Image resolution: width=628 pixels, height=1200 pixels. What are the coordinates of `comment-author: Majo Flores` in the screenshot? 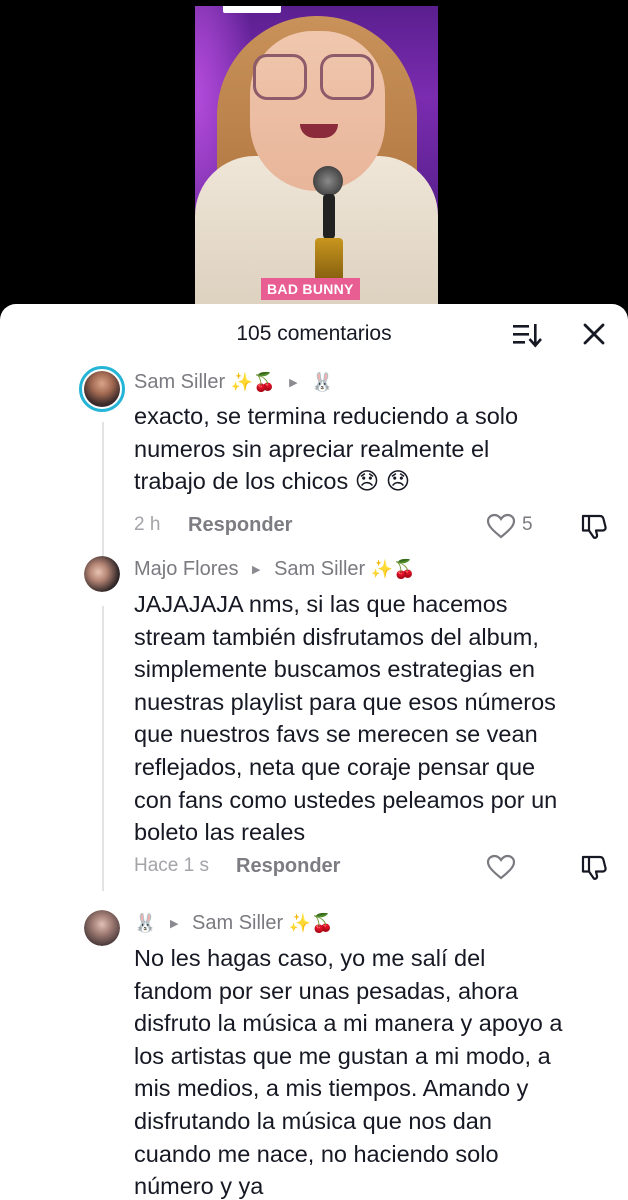 It's located at (186, 569).